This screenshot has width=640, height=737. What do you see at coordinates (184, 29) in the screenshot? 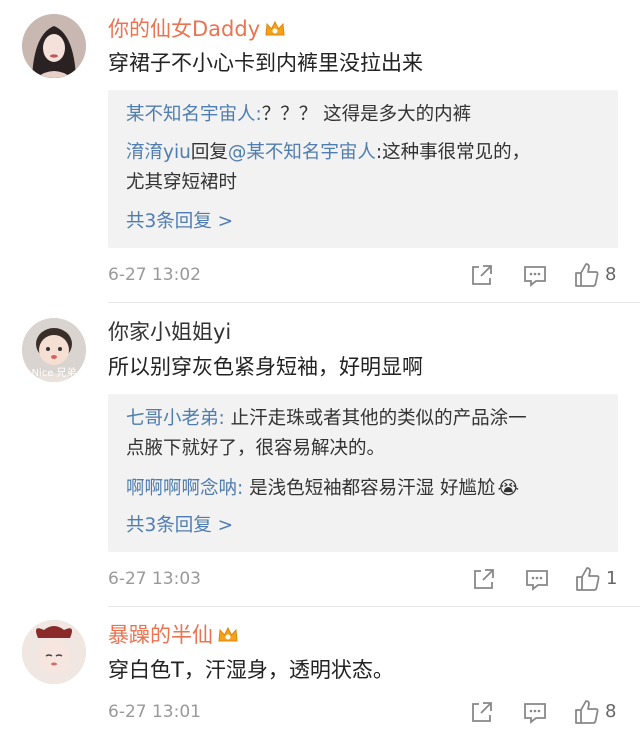
I see `username-text: 你的仙女Daddy` at bounding box center [184, 29].